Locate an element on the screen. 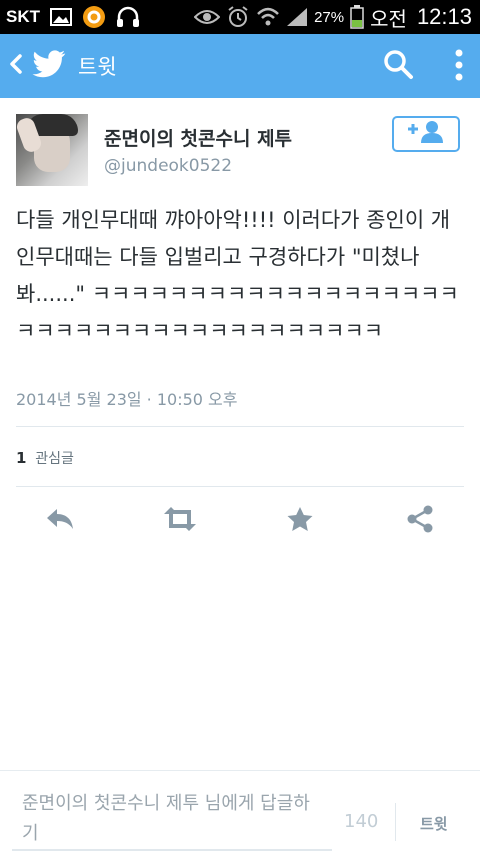 The height and width of the screenshot is (854, 480). alarm-icon is located at coordinates (238, 17).